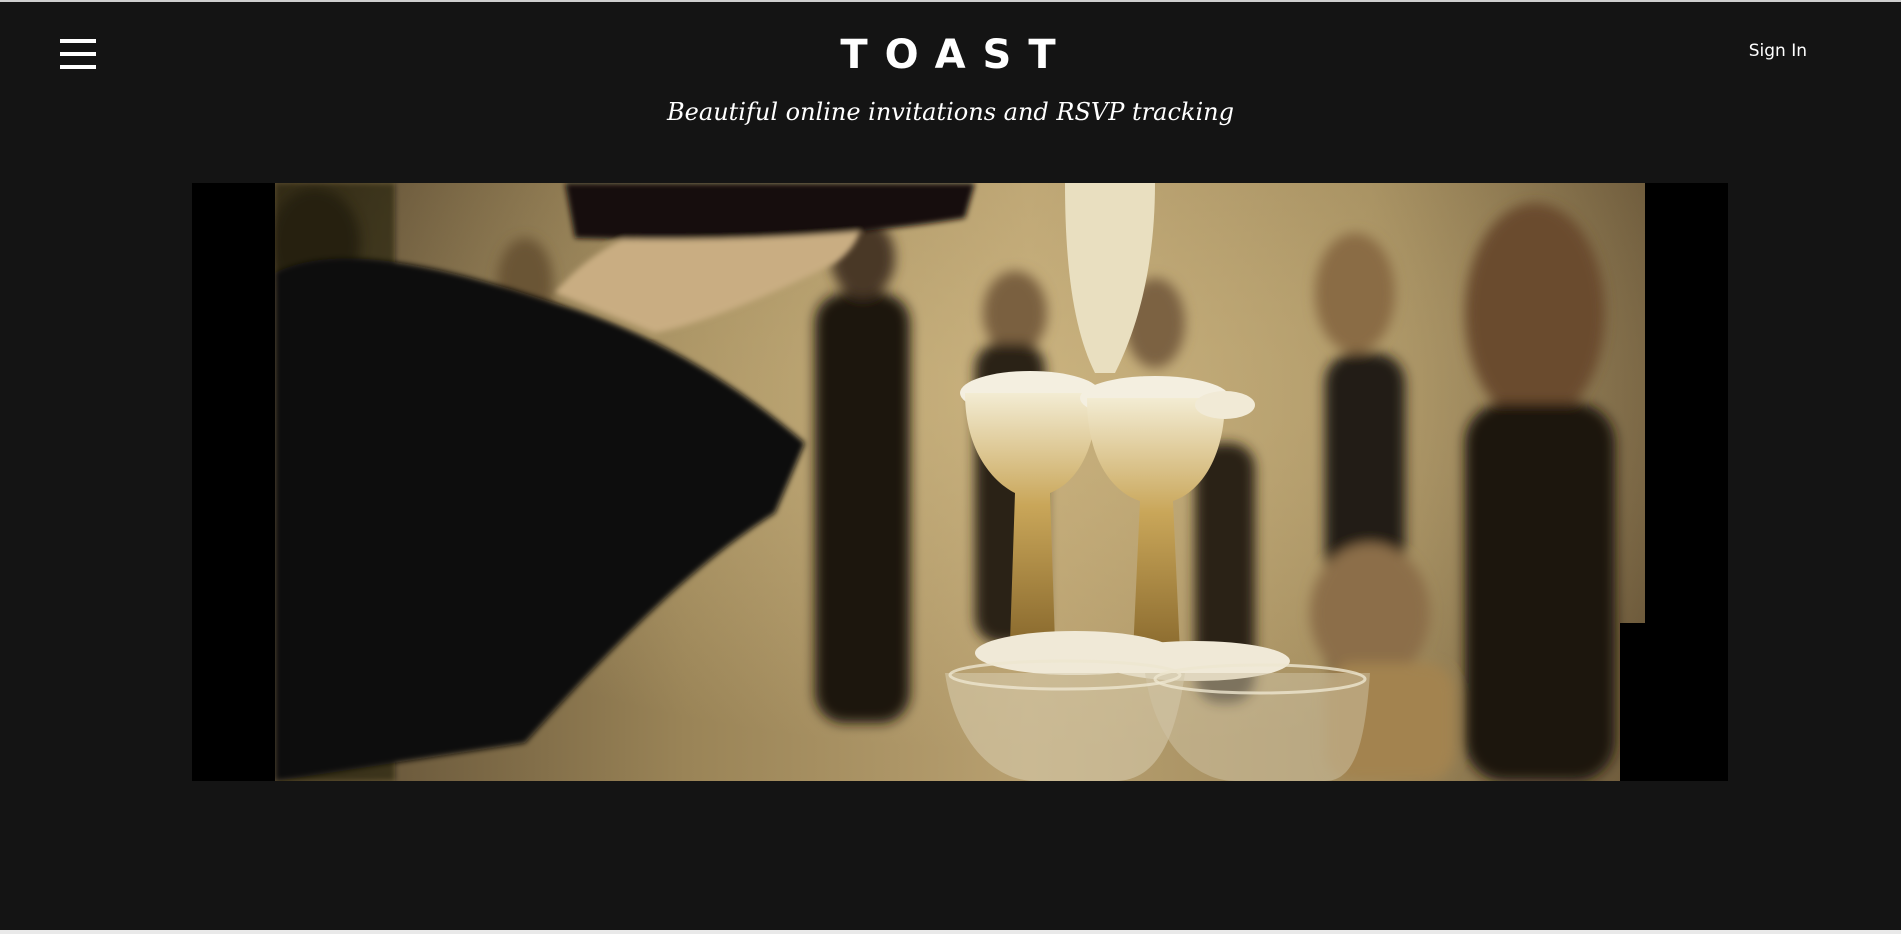  What do you see at coordinates (1778, 51) in the screenshot?
I see `sign-in-link: Sign In` at bounding box center [1778, 51].